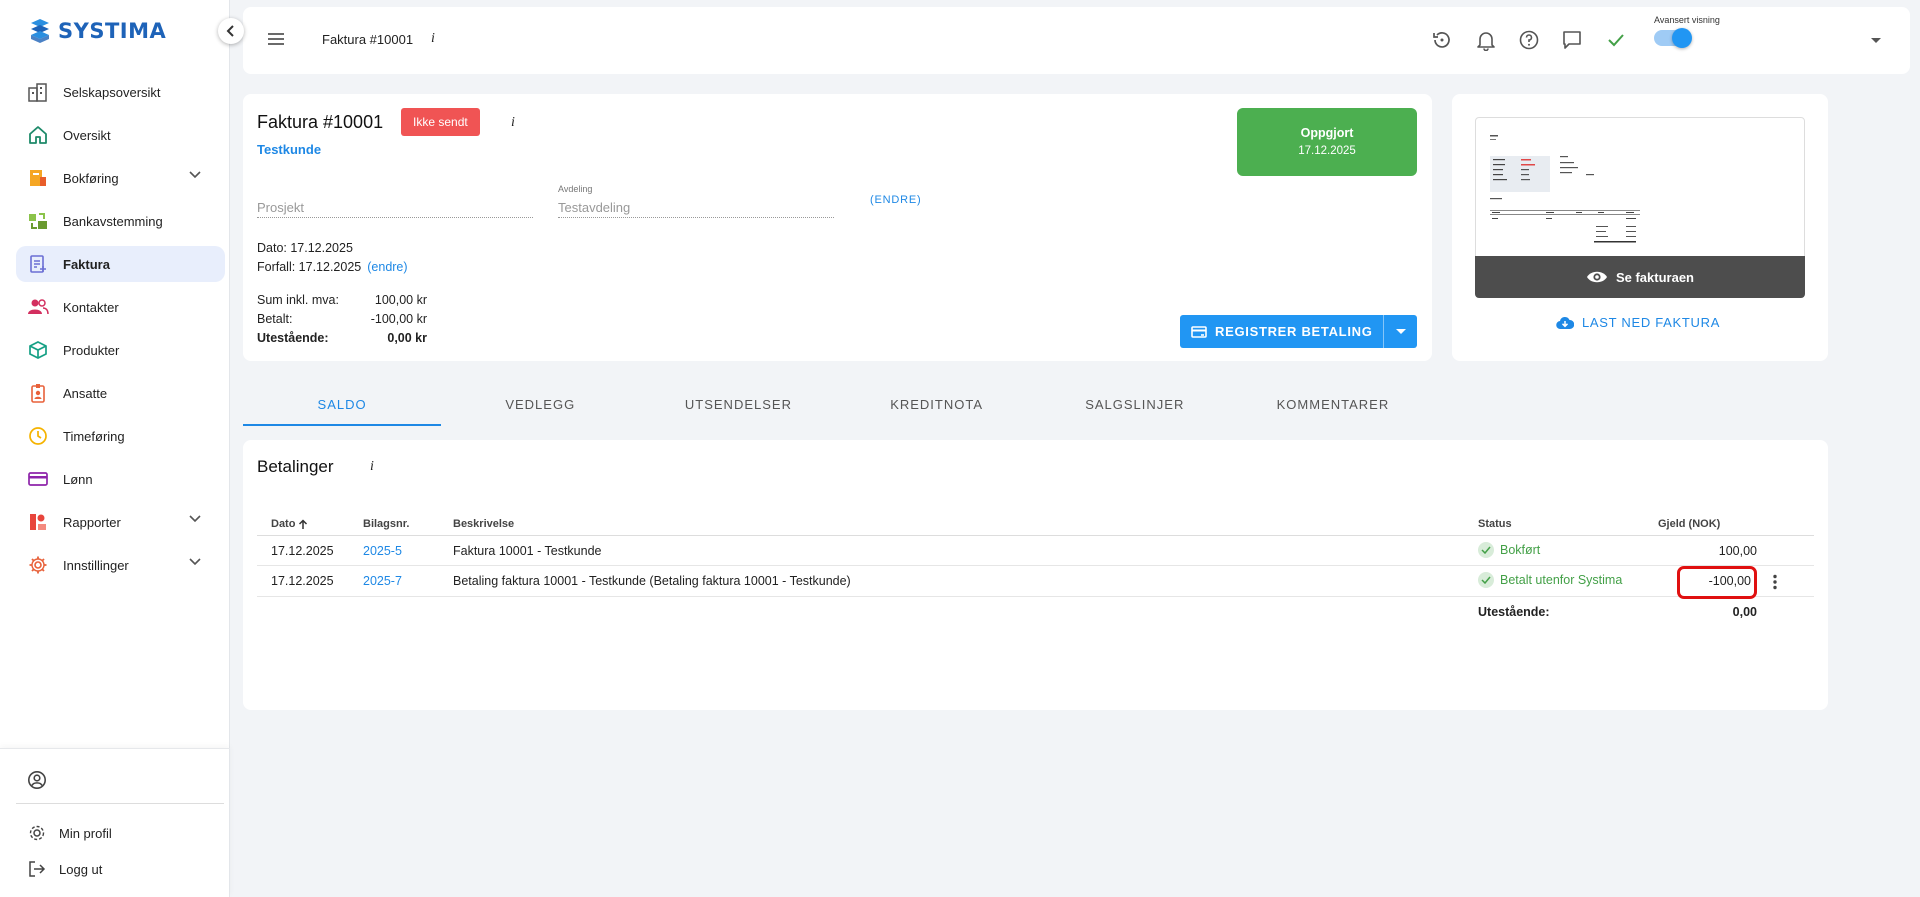 This screenshot has width=1920, height=897. I want to click on notification-bell-icon, so click(1486, 40).